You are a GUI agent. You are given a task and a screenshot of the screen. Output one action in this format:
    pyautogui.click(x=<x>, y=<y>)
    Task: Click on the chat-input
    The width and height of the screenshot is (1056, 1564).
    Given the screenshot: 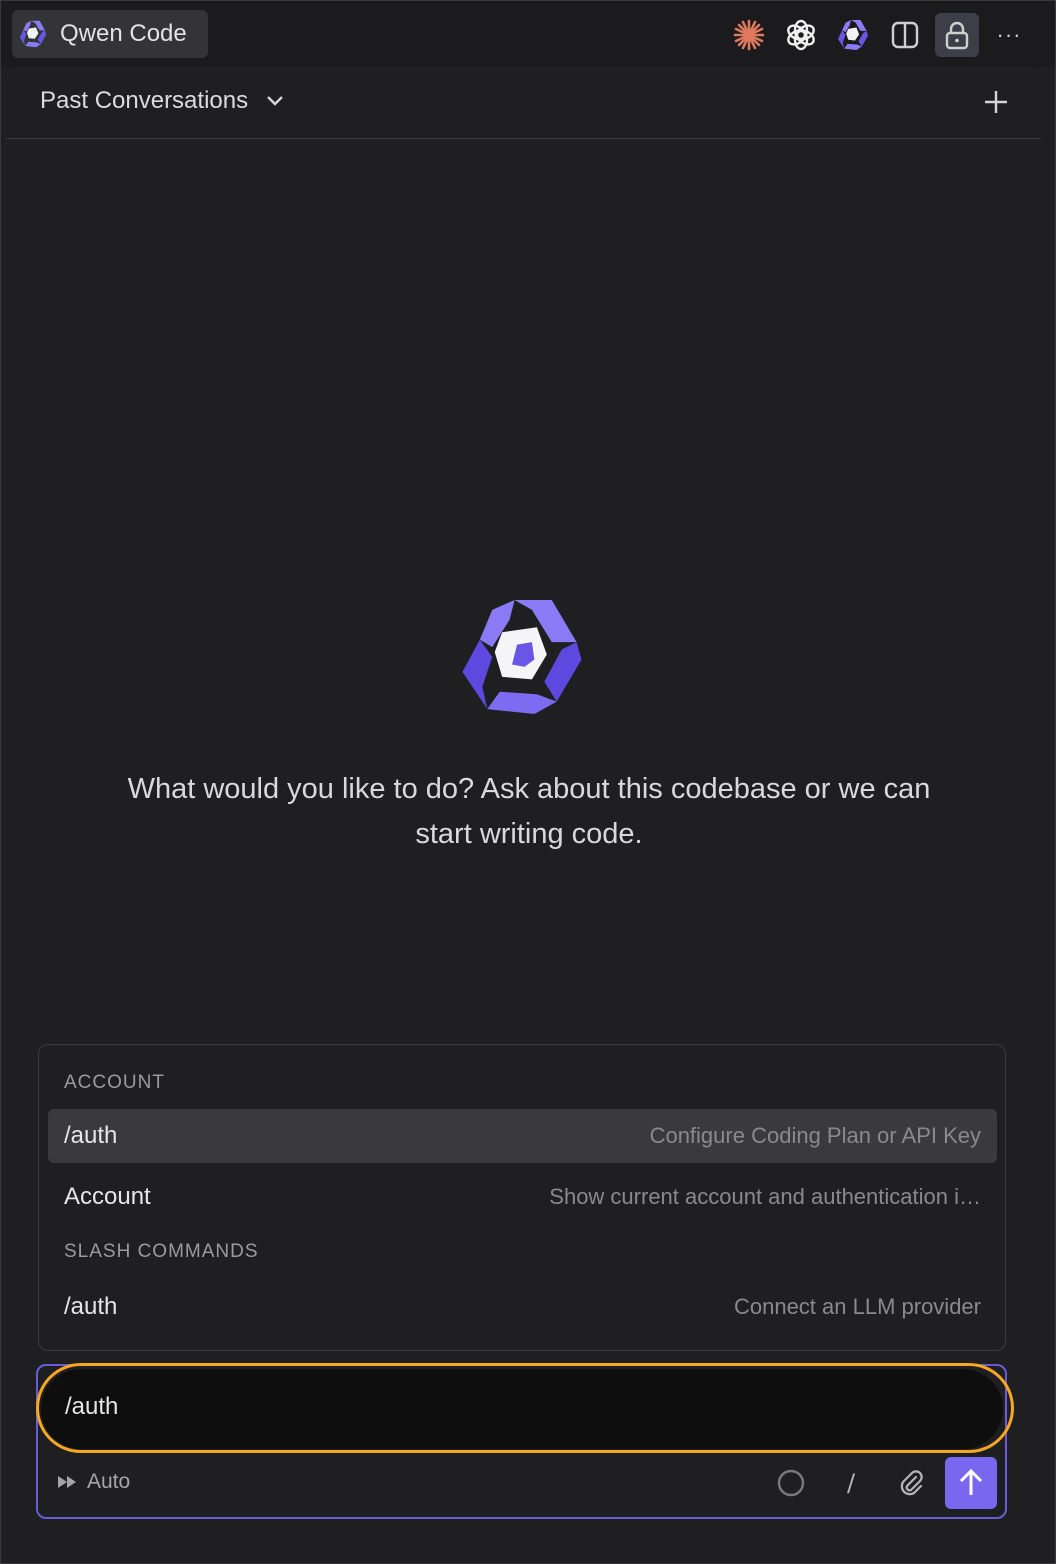 What is the action you would take?
    pyautogui.click(x=515, y=1407)
    